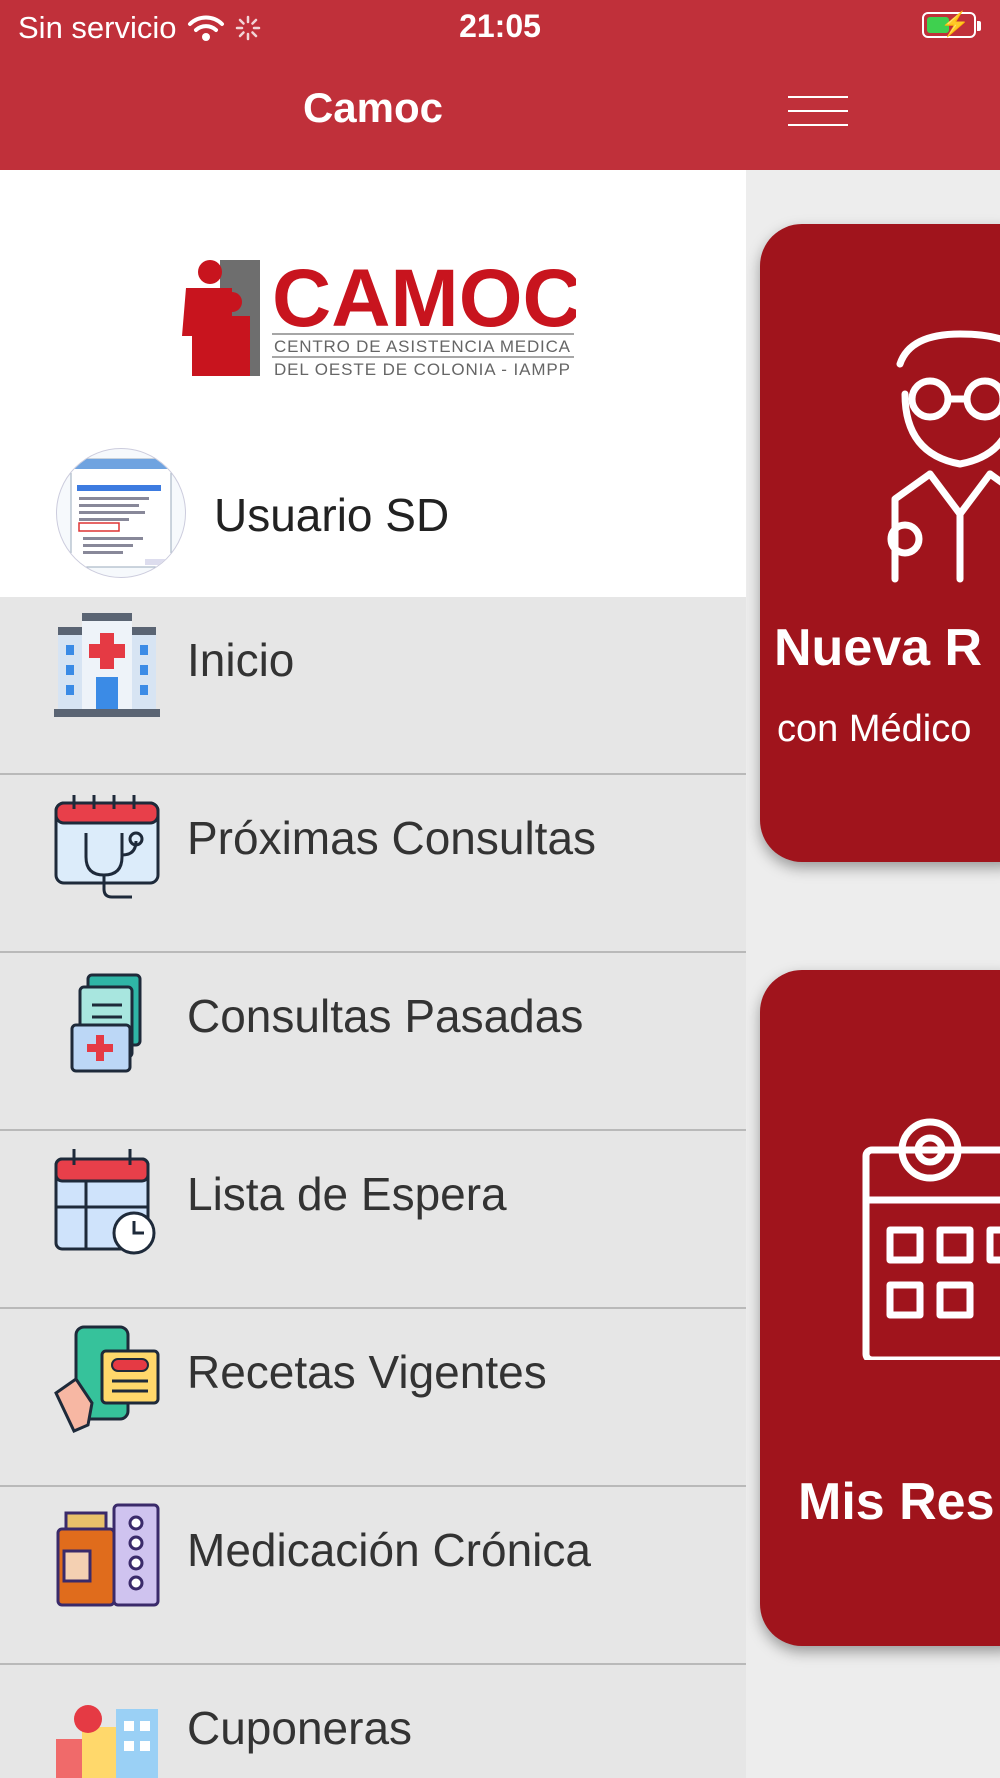  I want to click on app-header: Camoc, so click(500, 112).